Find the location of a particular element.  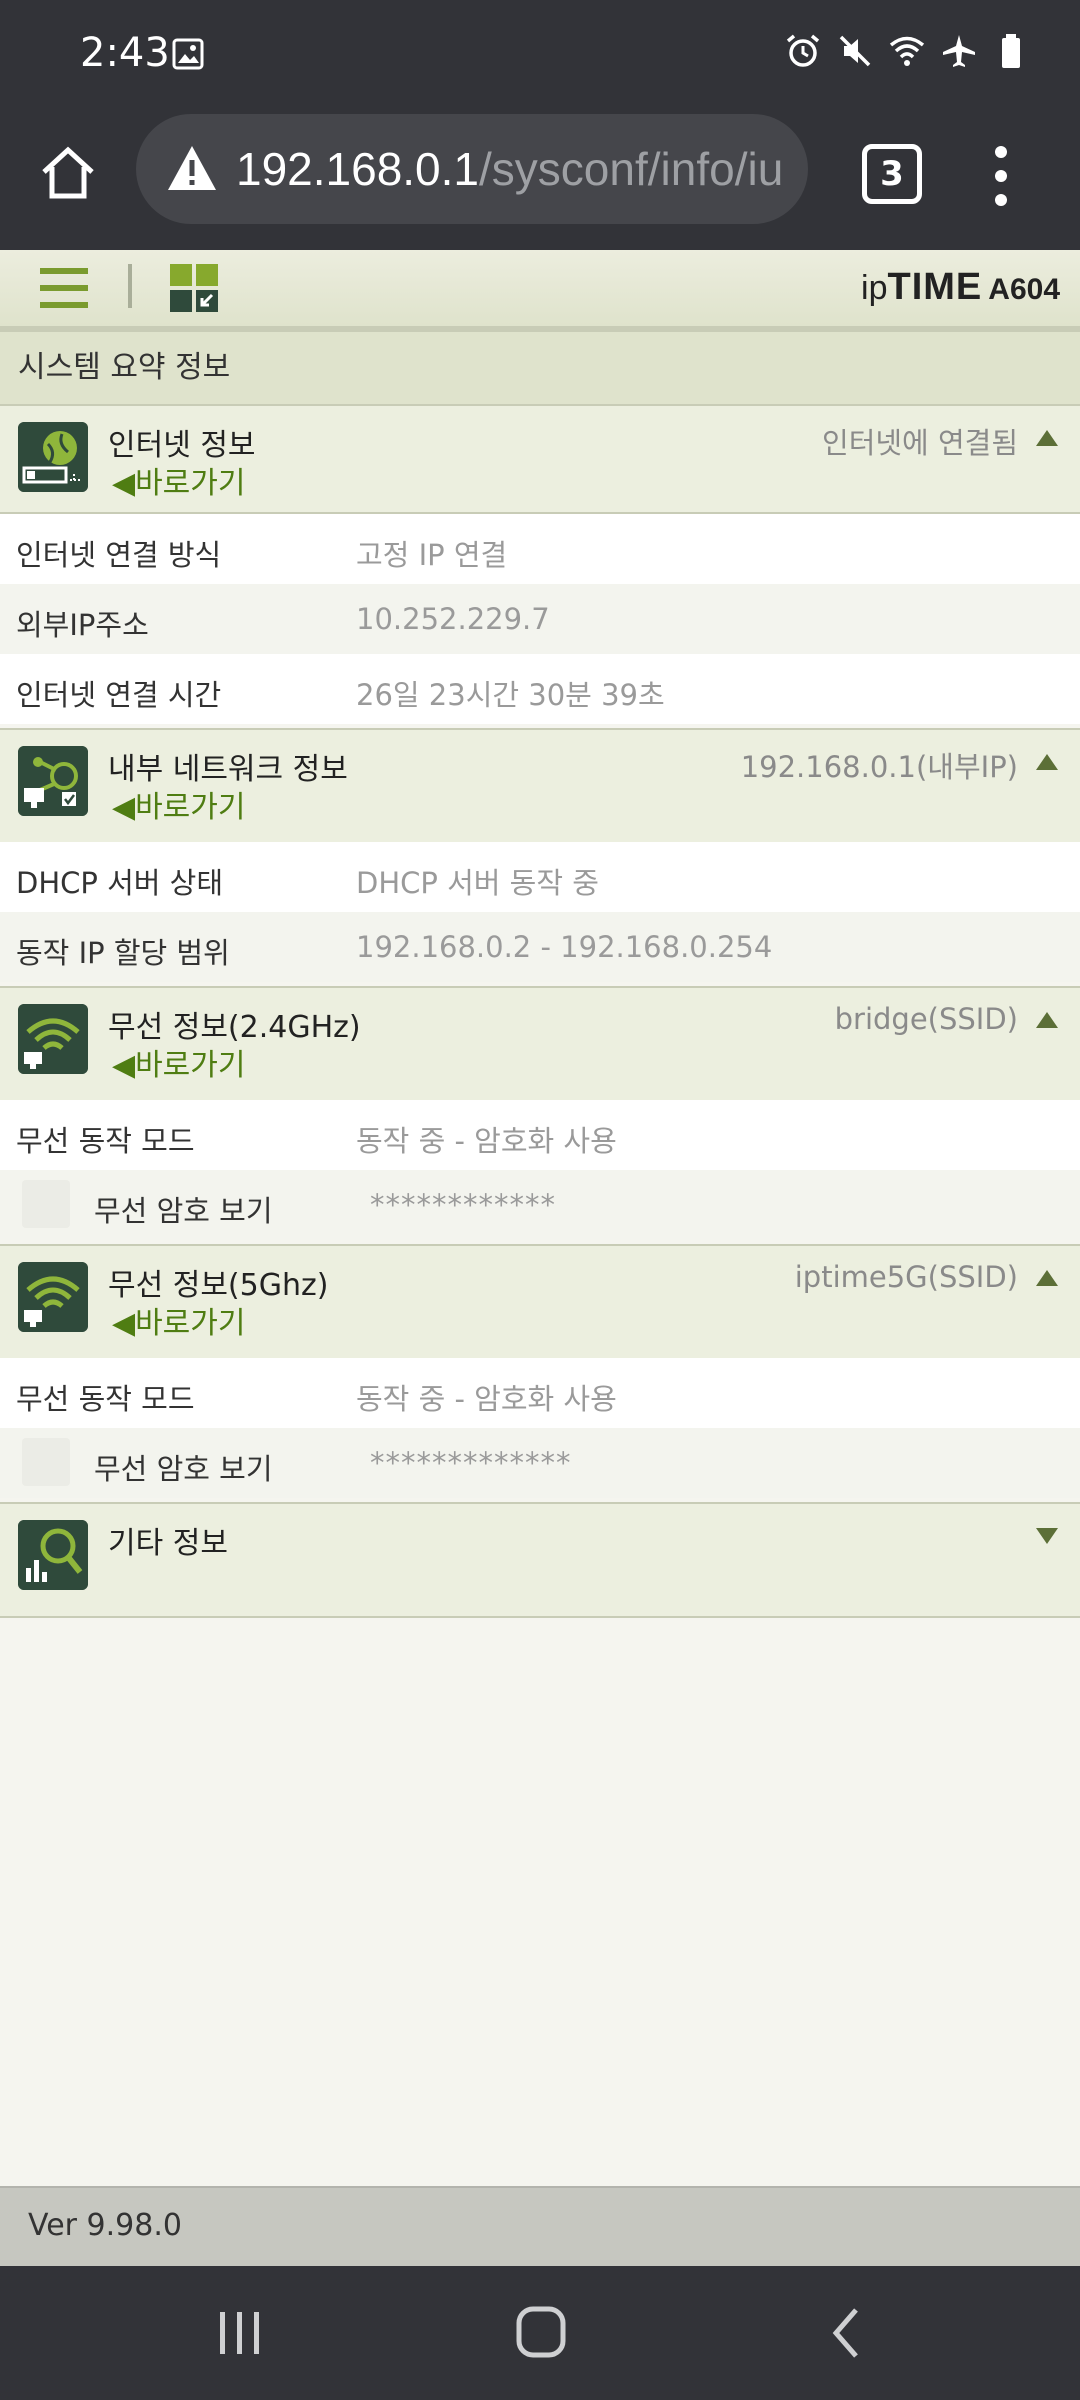

wireless-24ghz-section: 무선 정보(2.4GHz) ◀바로가기 bridge(SSID) is located at coordinates (540, 1044).